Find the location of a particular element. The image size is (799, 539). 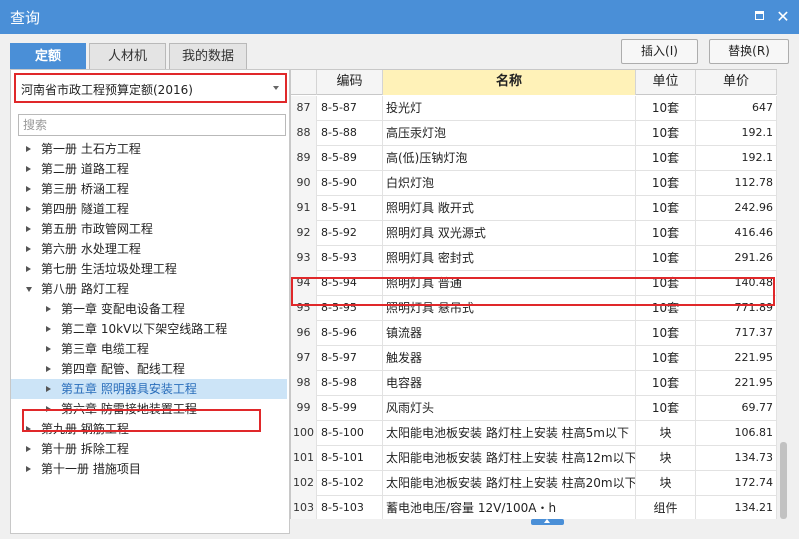

code-cell: 8-5-87 is located at coordinates (350, 108).